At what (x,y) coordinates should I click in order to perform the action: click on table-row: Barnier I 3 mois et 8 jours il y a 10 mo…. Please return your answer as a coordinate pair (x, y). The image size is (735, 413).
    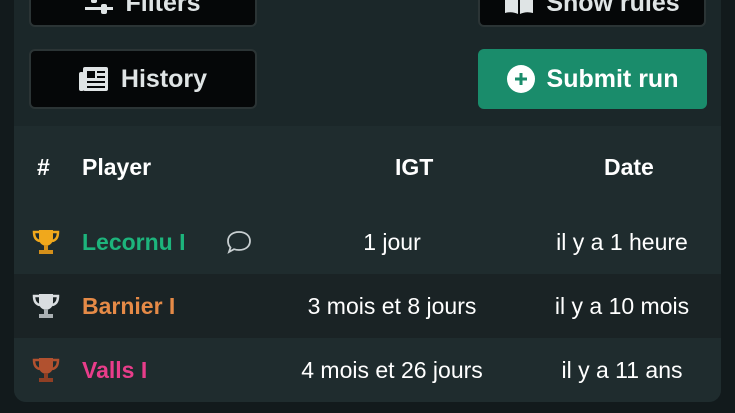
    Looking at the image, I should click on (367, 306).